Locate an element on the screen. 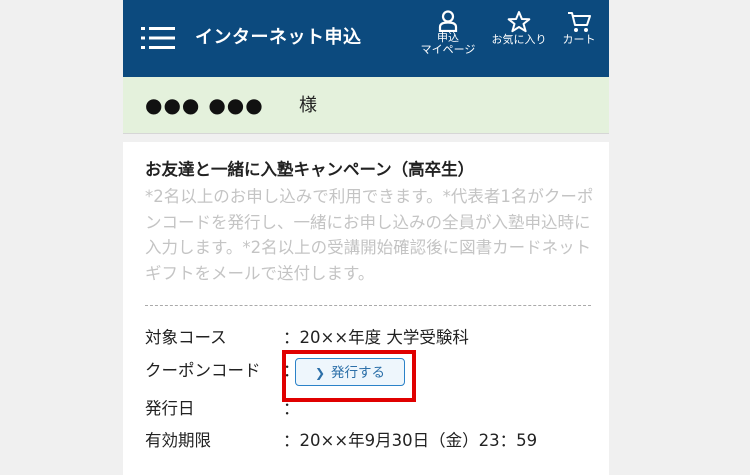 Image resolution: width=750 pixels, height=475 pixels. favorites-button: お気に入り is located at coordinates (519, 28).